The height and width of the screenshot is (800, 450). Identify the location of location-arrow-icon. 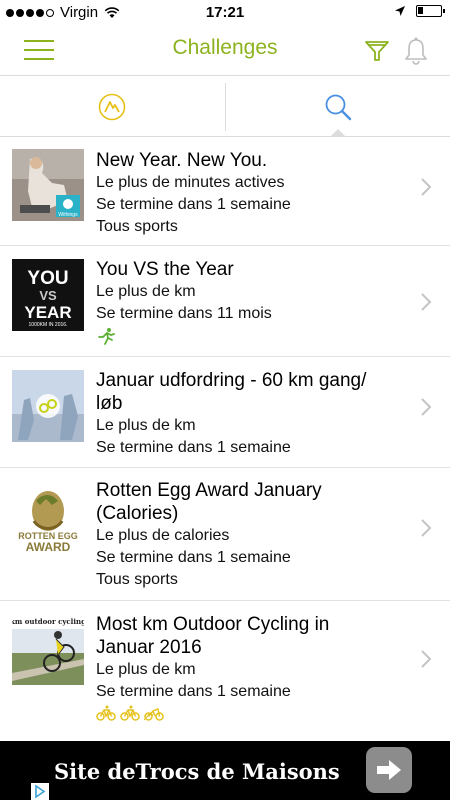
(400, 11).